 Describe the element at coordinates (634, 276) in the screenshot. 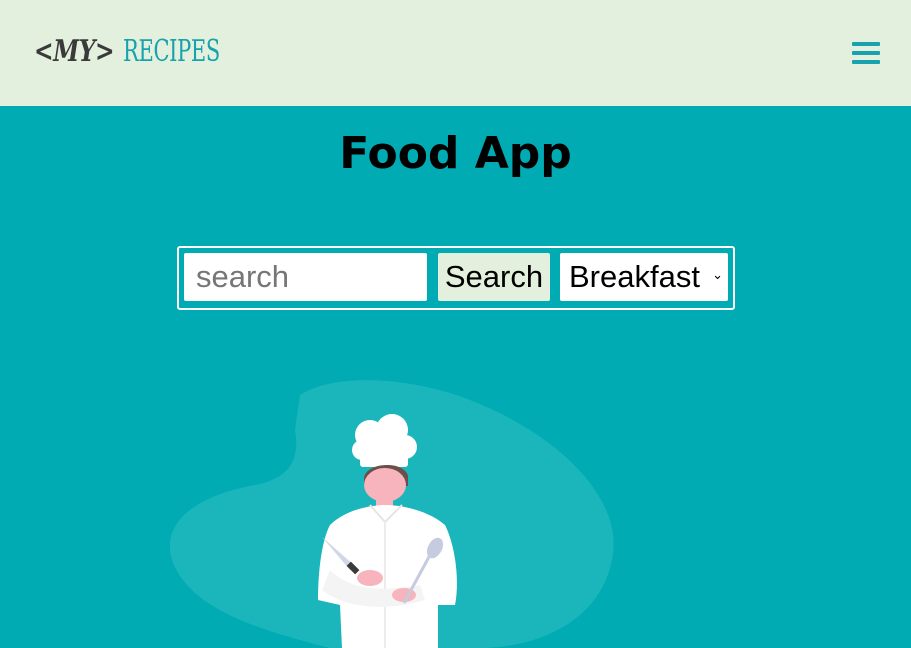

I see `category-select-value: Breakfast` at that location.